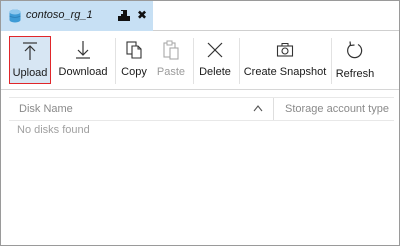 Image resolution: width=400 pixels, height=246 pixels. I want to click on column-header-disk-name: Disk Name, so click(46, 109).